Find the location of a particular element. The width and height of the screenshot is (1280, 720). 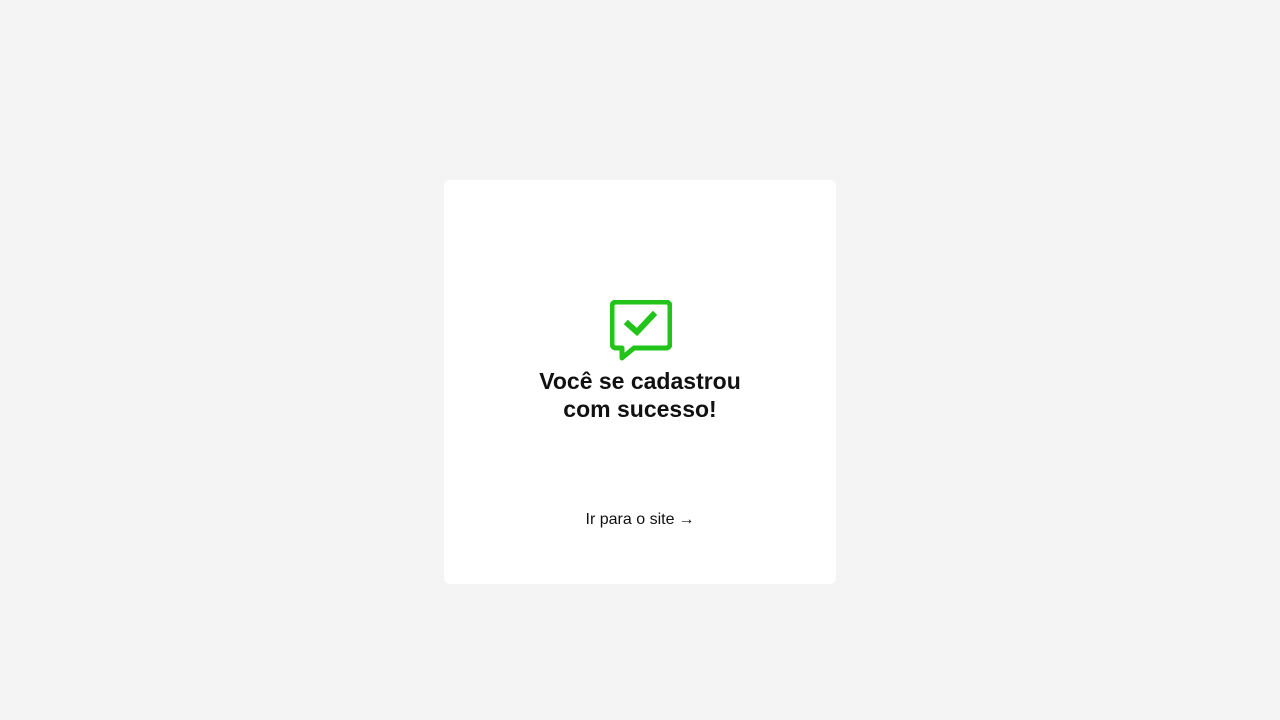

chat-check-icon is located at coordinates (641, 331).